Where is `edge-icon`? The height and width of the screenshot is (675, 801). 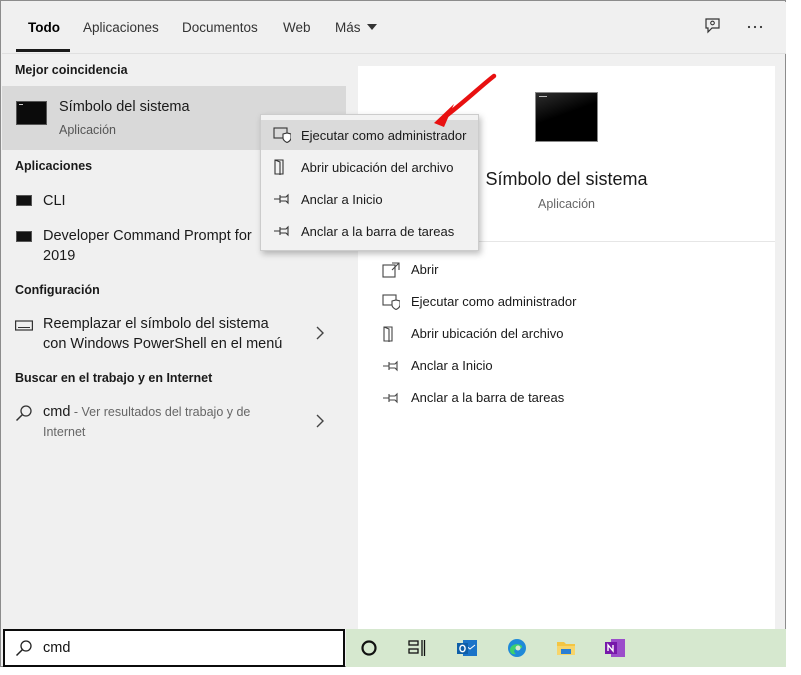 edge-icon is located at coordinates (517, 648).